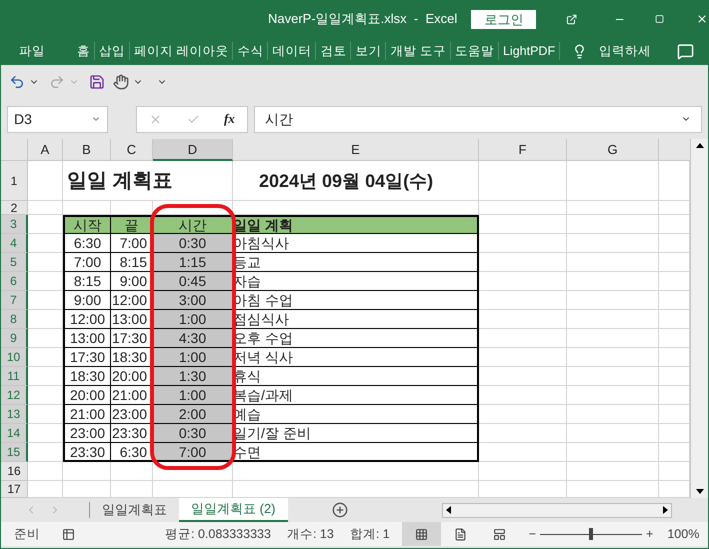 Image resolution: width=709 pixels, height=549 pixels. What do you see at coordinates (650, 534) in the screenshot?
I see `zoom-in-button: +` at bounding box center [650, 534].